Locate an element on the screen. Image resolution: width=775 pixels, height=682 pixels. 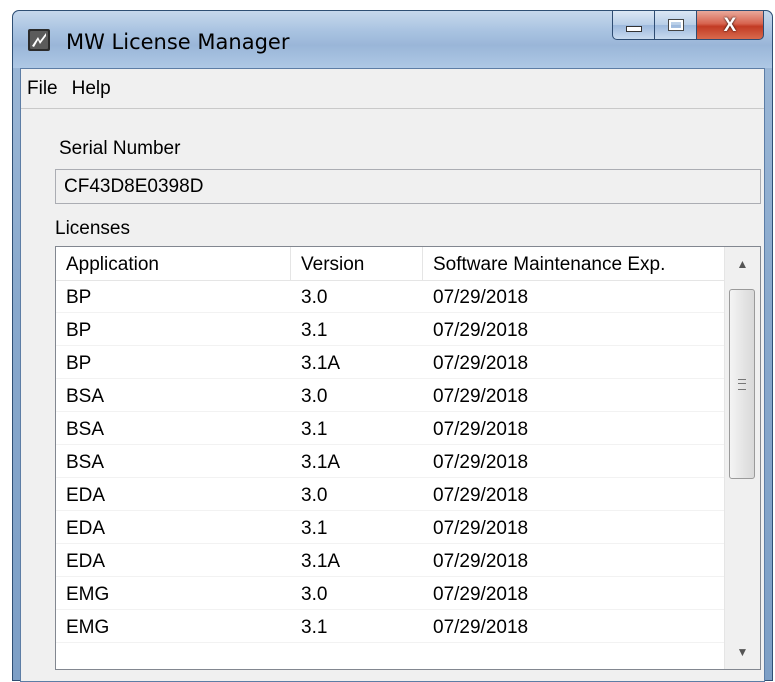
table-row: EDA 3.0 07/29/2018 is located at coordinates (390, 494).